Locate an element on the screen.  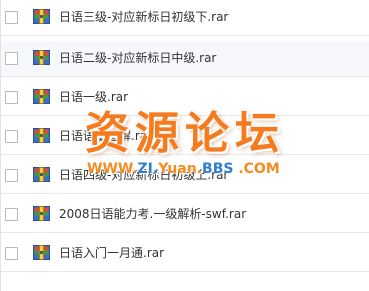
file-row: 日语三级-对应新标日初级下.rar is located at coordinates (185, 18).